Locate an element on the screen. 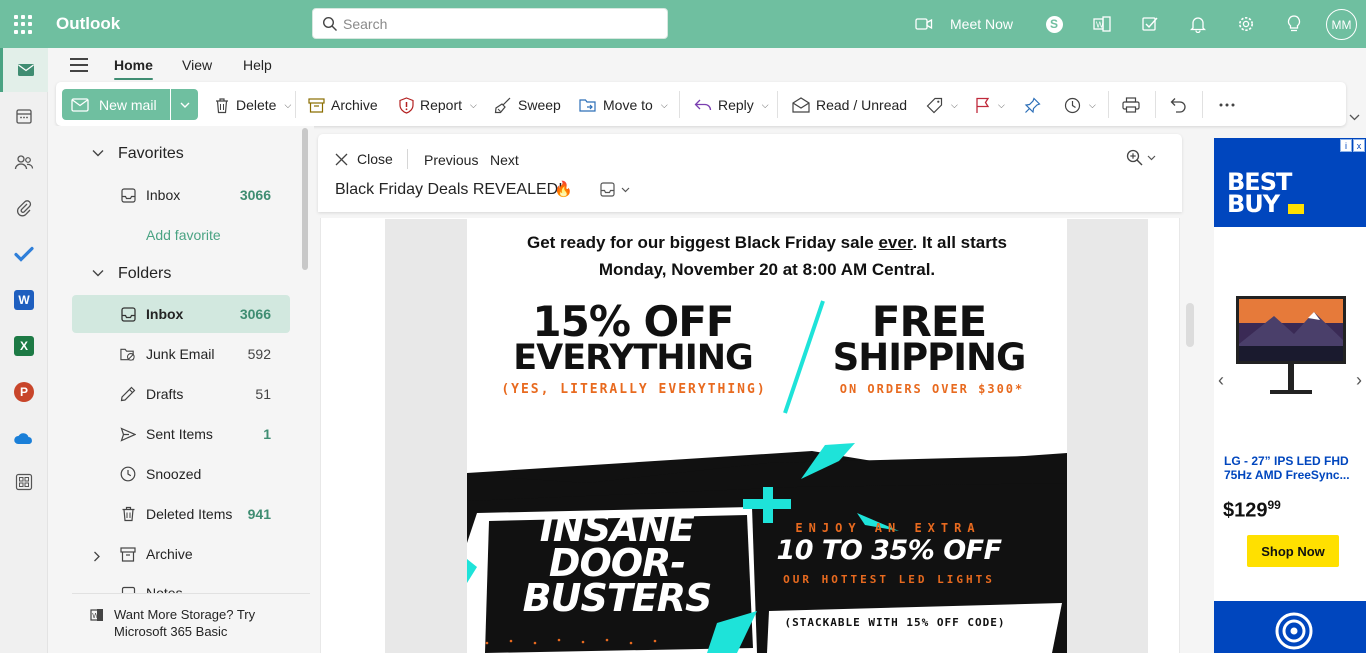  skype-icon: S is located at coordinates (1054, 24).